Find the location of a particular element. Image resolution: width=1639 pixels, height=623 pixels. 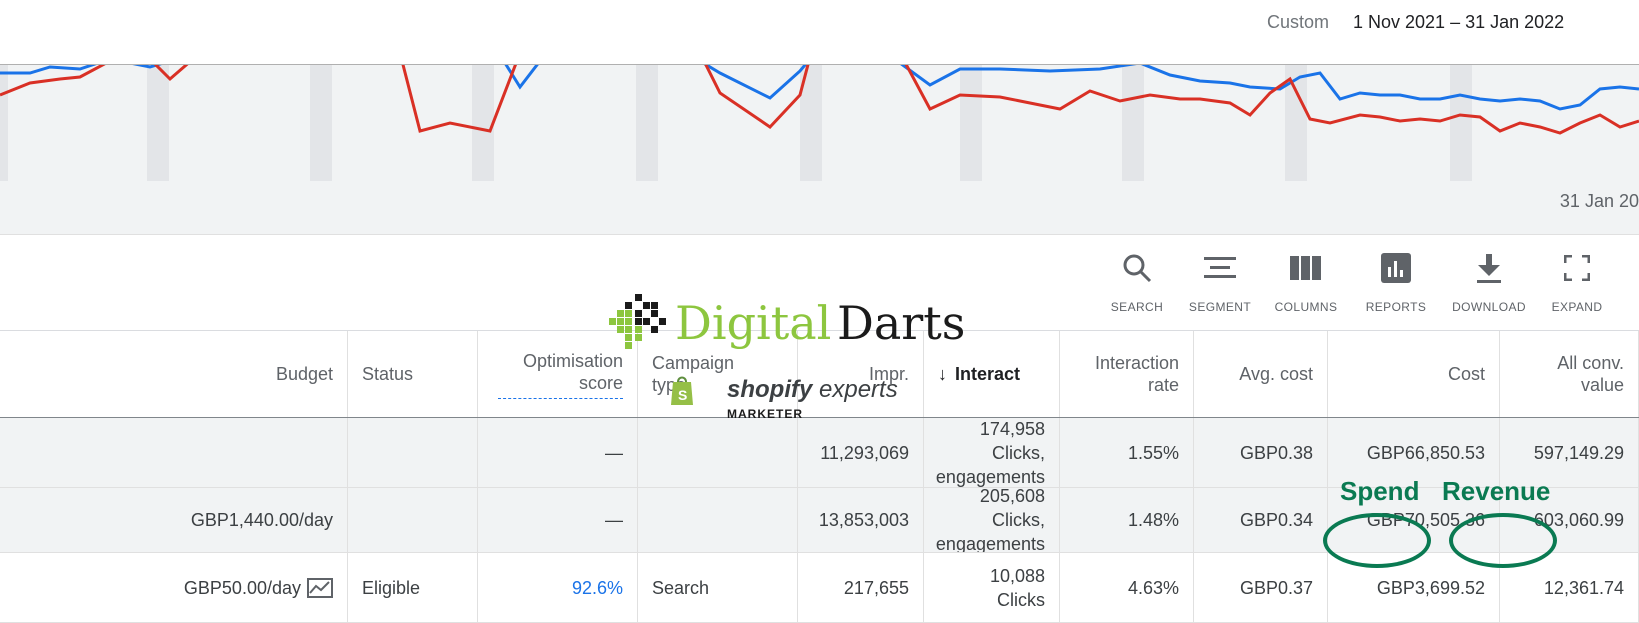

search-label: SEARCH is located at coordinates (1137, 307).